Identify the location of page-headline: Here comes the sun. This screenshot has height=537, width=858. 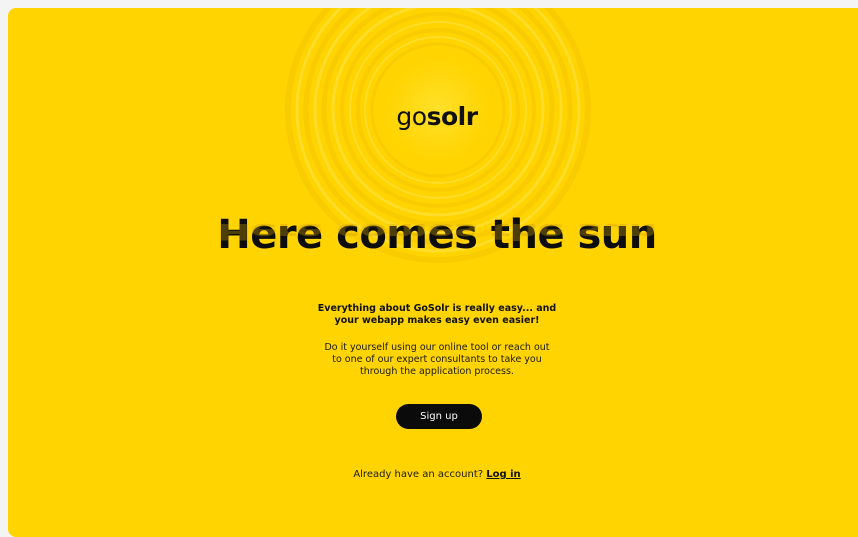
(437, 235).